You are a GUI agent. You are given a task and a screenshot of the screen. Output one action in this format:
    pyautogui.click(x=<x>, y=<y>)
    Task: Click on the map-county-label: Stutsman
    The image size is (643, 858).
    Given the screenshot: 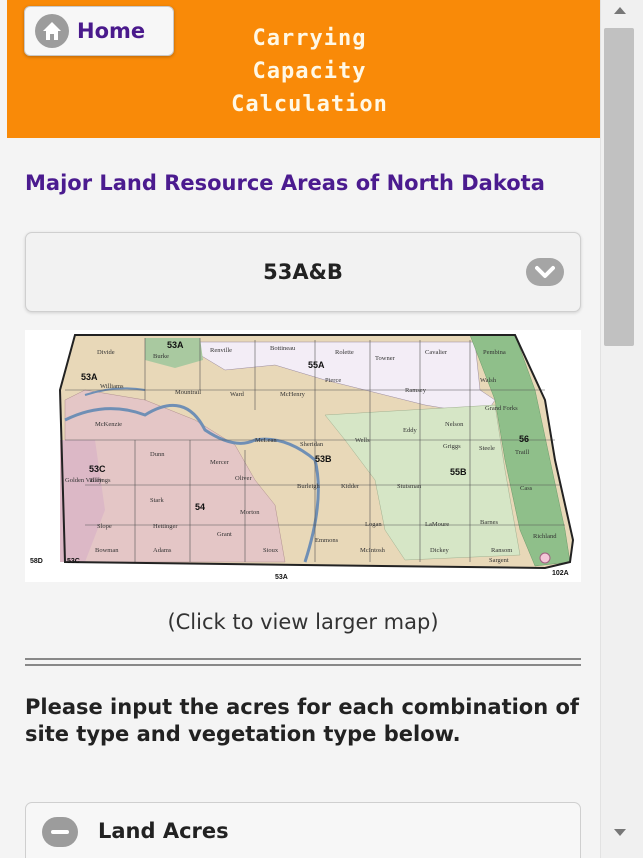 What is the action you would take?
    pyautogui.click(x=409, y=486)
    